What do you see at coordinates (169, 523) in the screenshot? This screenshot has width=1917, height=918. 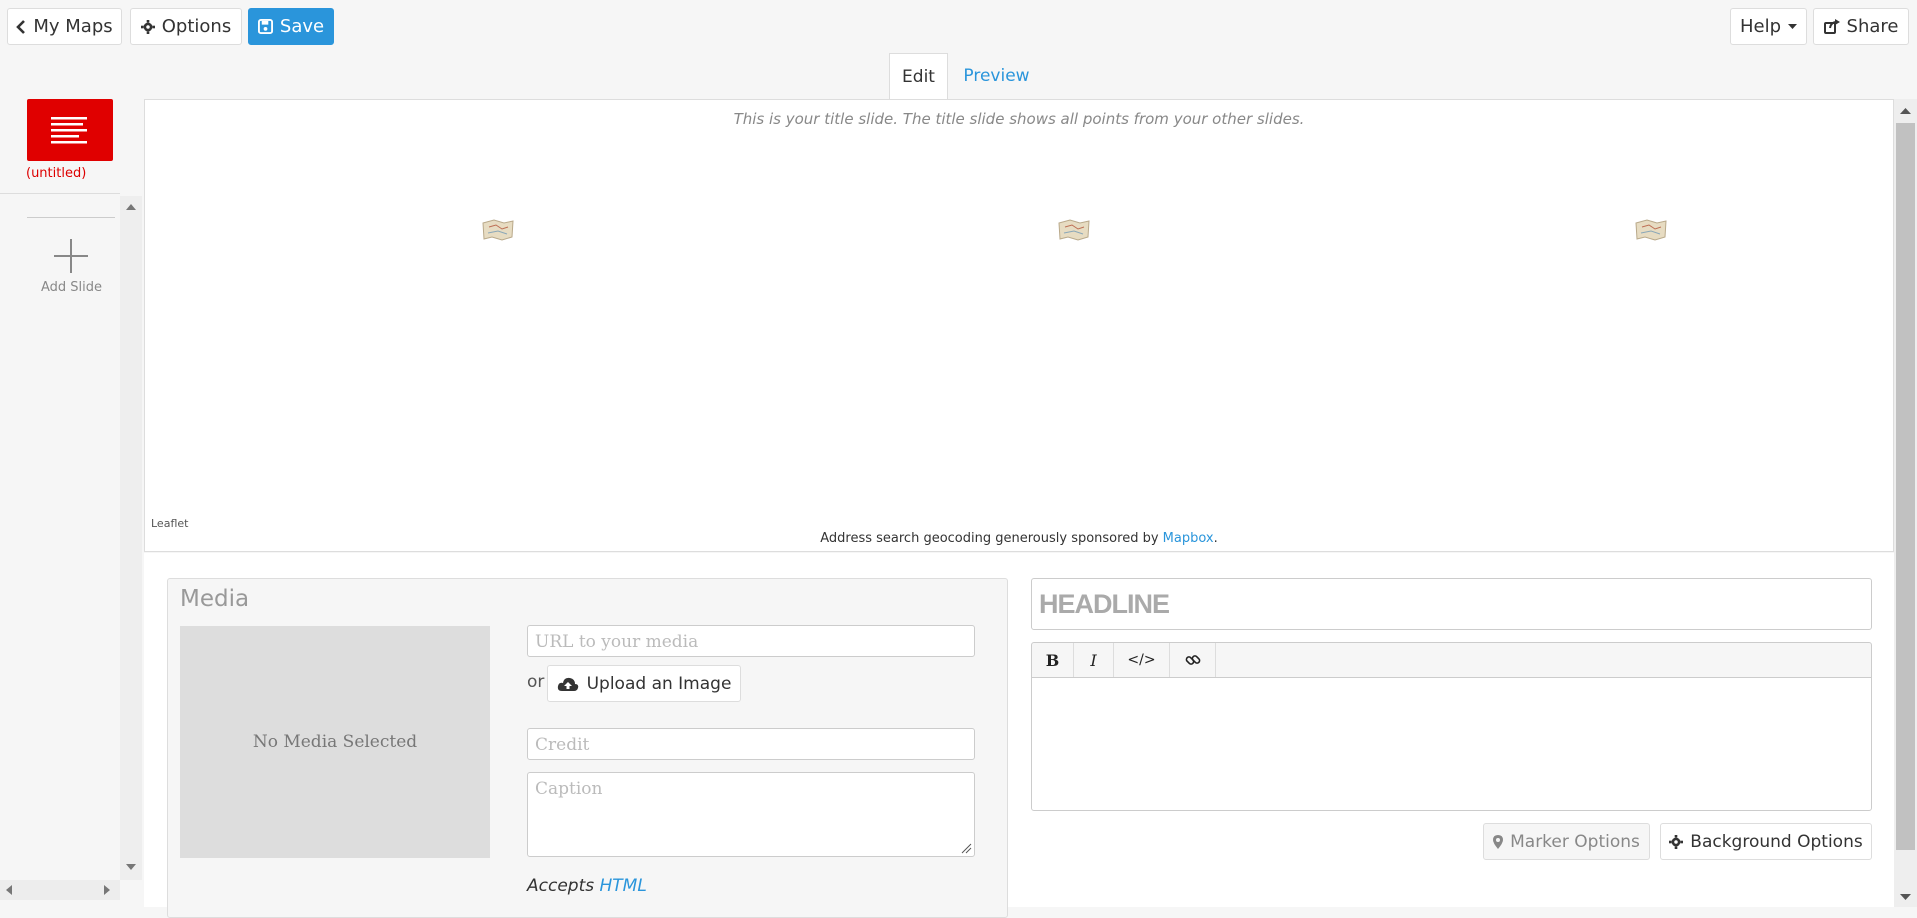 I see `leaflet-attribution: Leaflet` at bounding box center [169, 523].